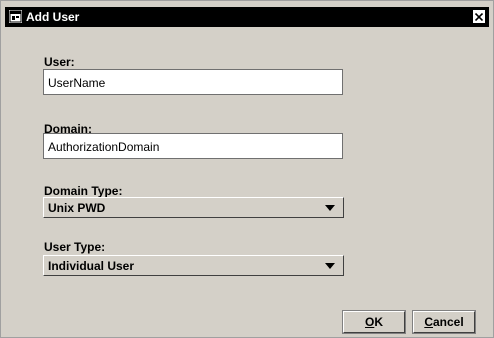 Image resolution: width=494 pixels, height=338 pixels. I want to click on window-title: Add User, so click(53, 17).